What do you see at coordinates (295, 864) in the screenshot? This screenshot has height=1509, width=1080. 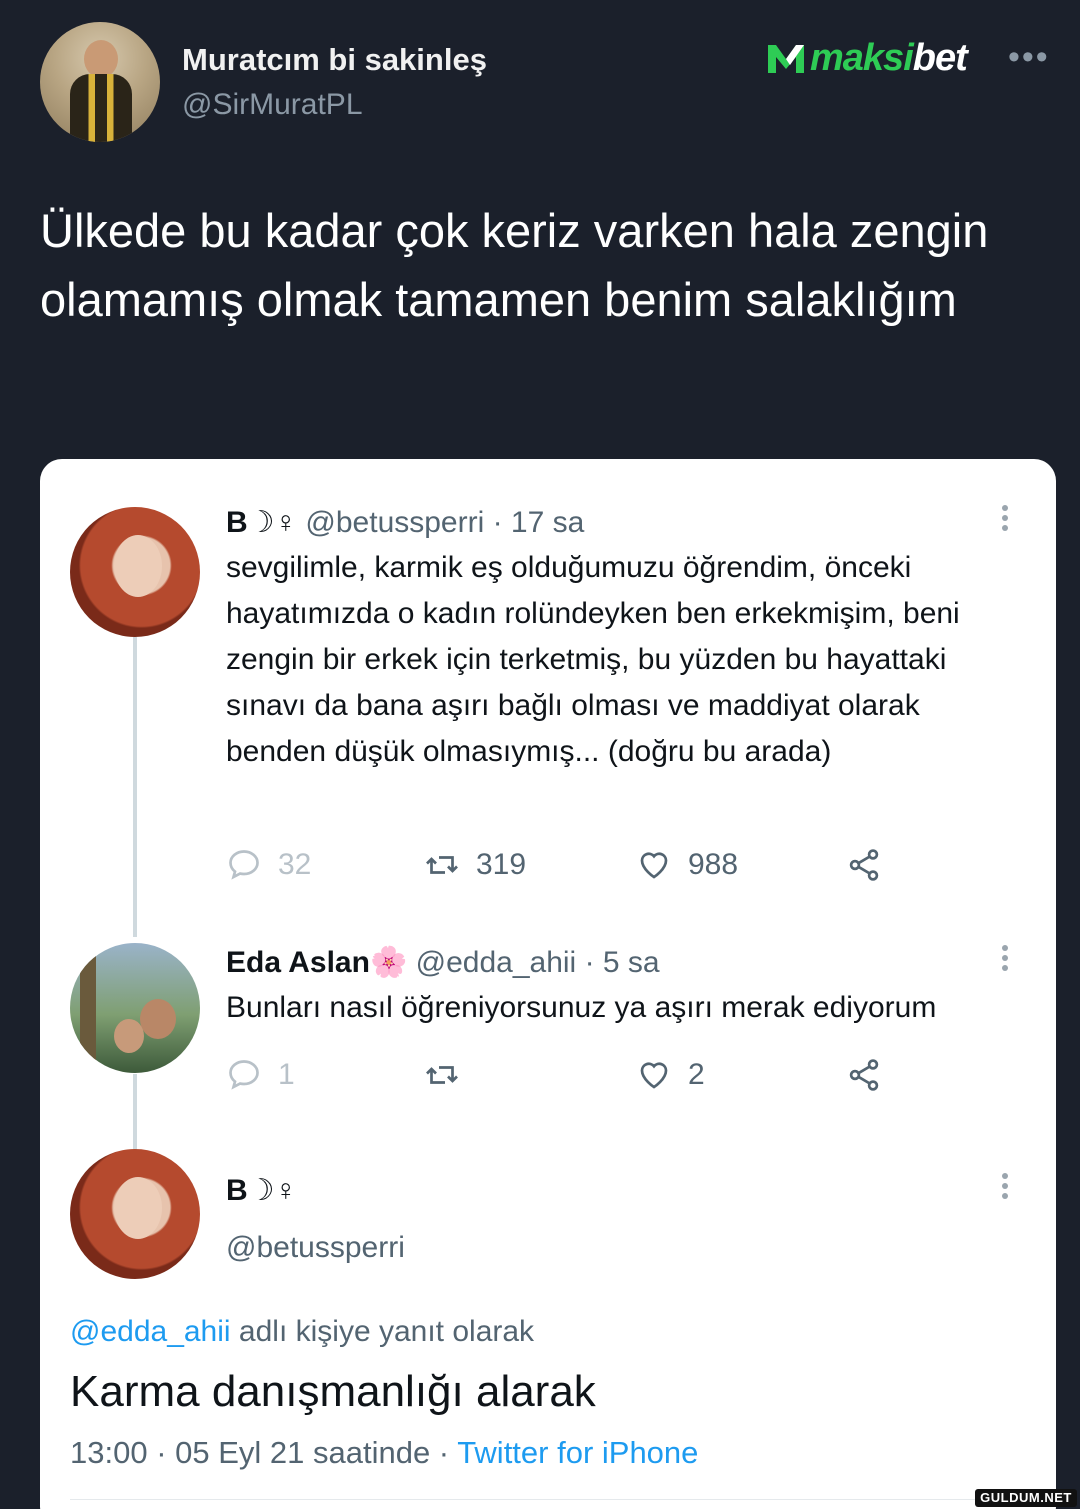 I see `reply-count: 32` at bounding box center [295, 864].